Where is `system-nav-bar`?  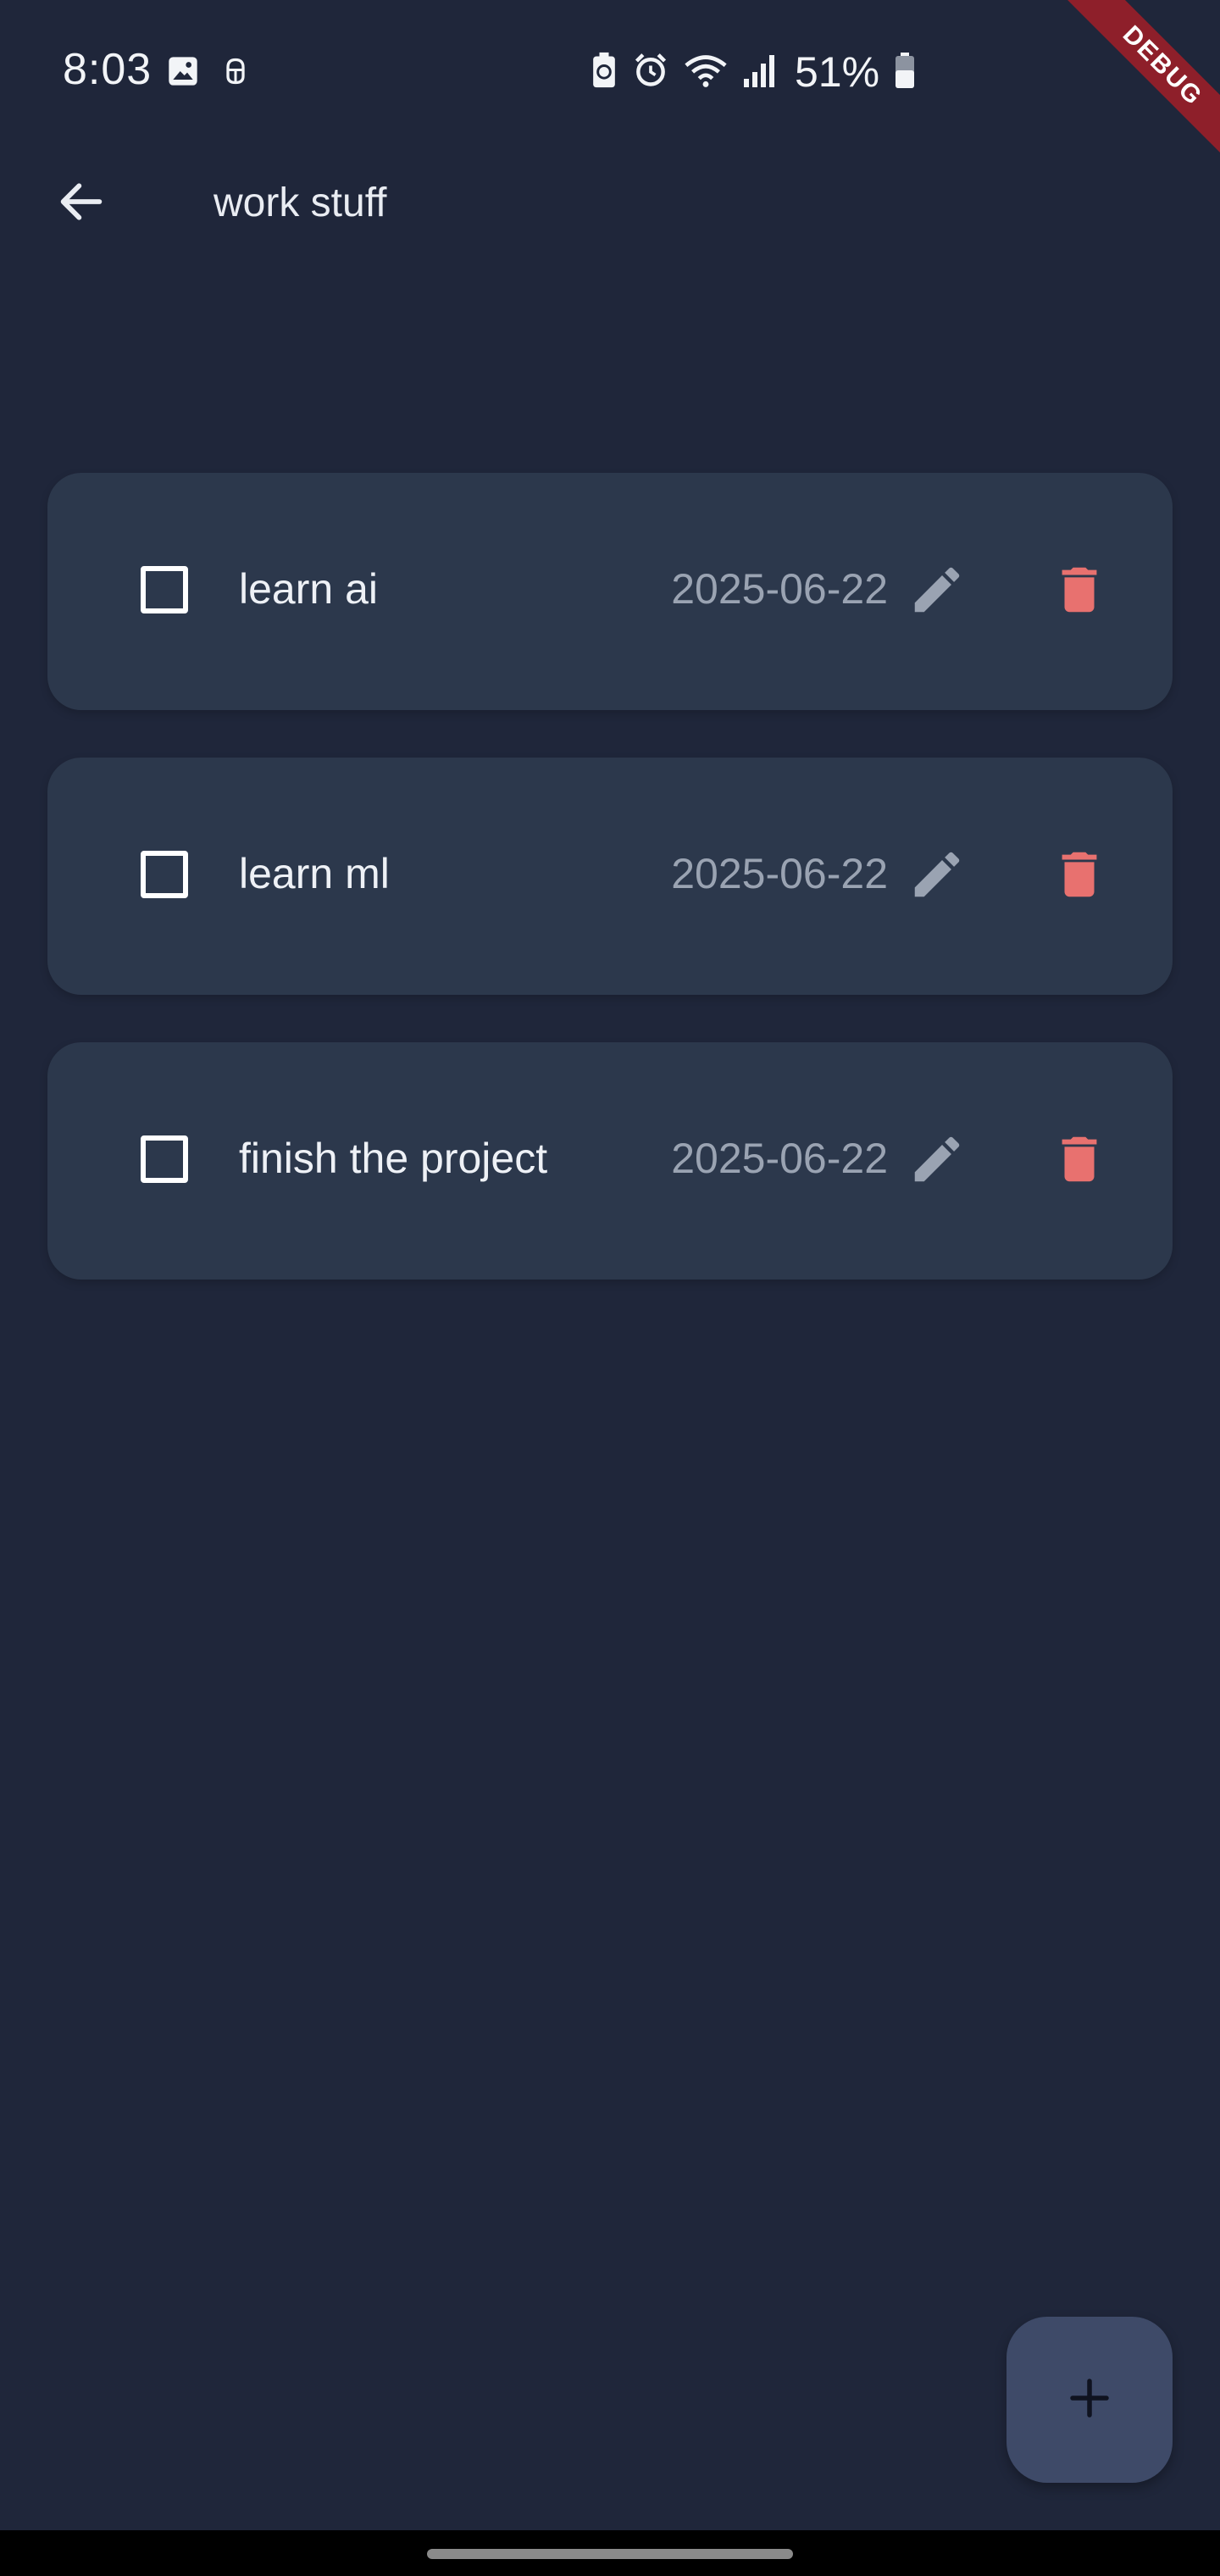 system-nav-bar is located at coordinates (610, 2553).